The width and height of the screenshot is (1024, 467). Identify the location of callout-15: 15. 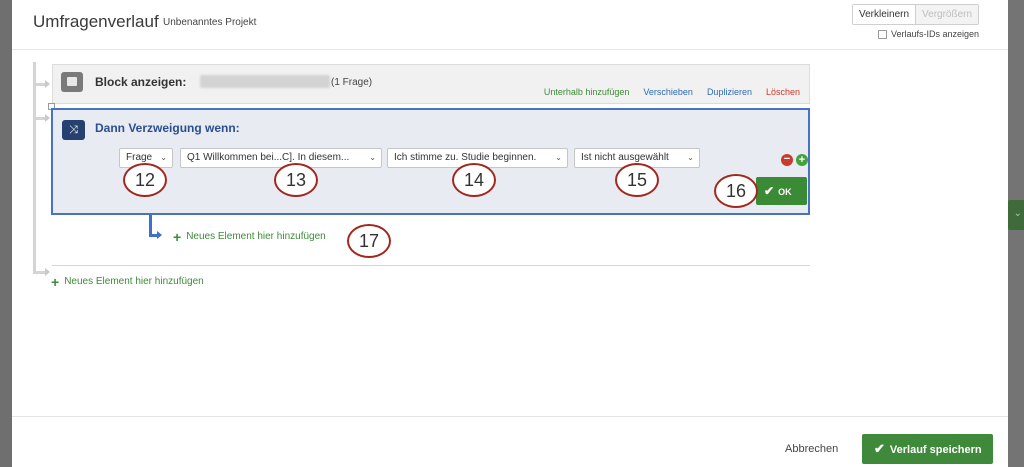
(637, 180).